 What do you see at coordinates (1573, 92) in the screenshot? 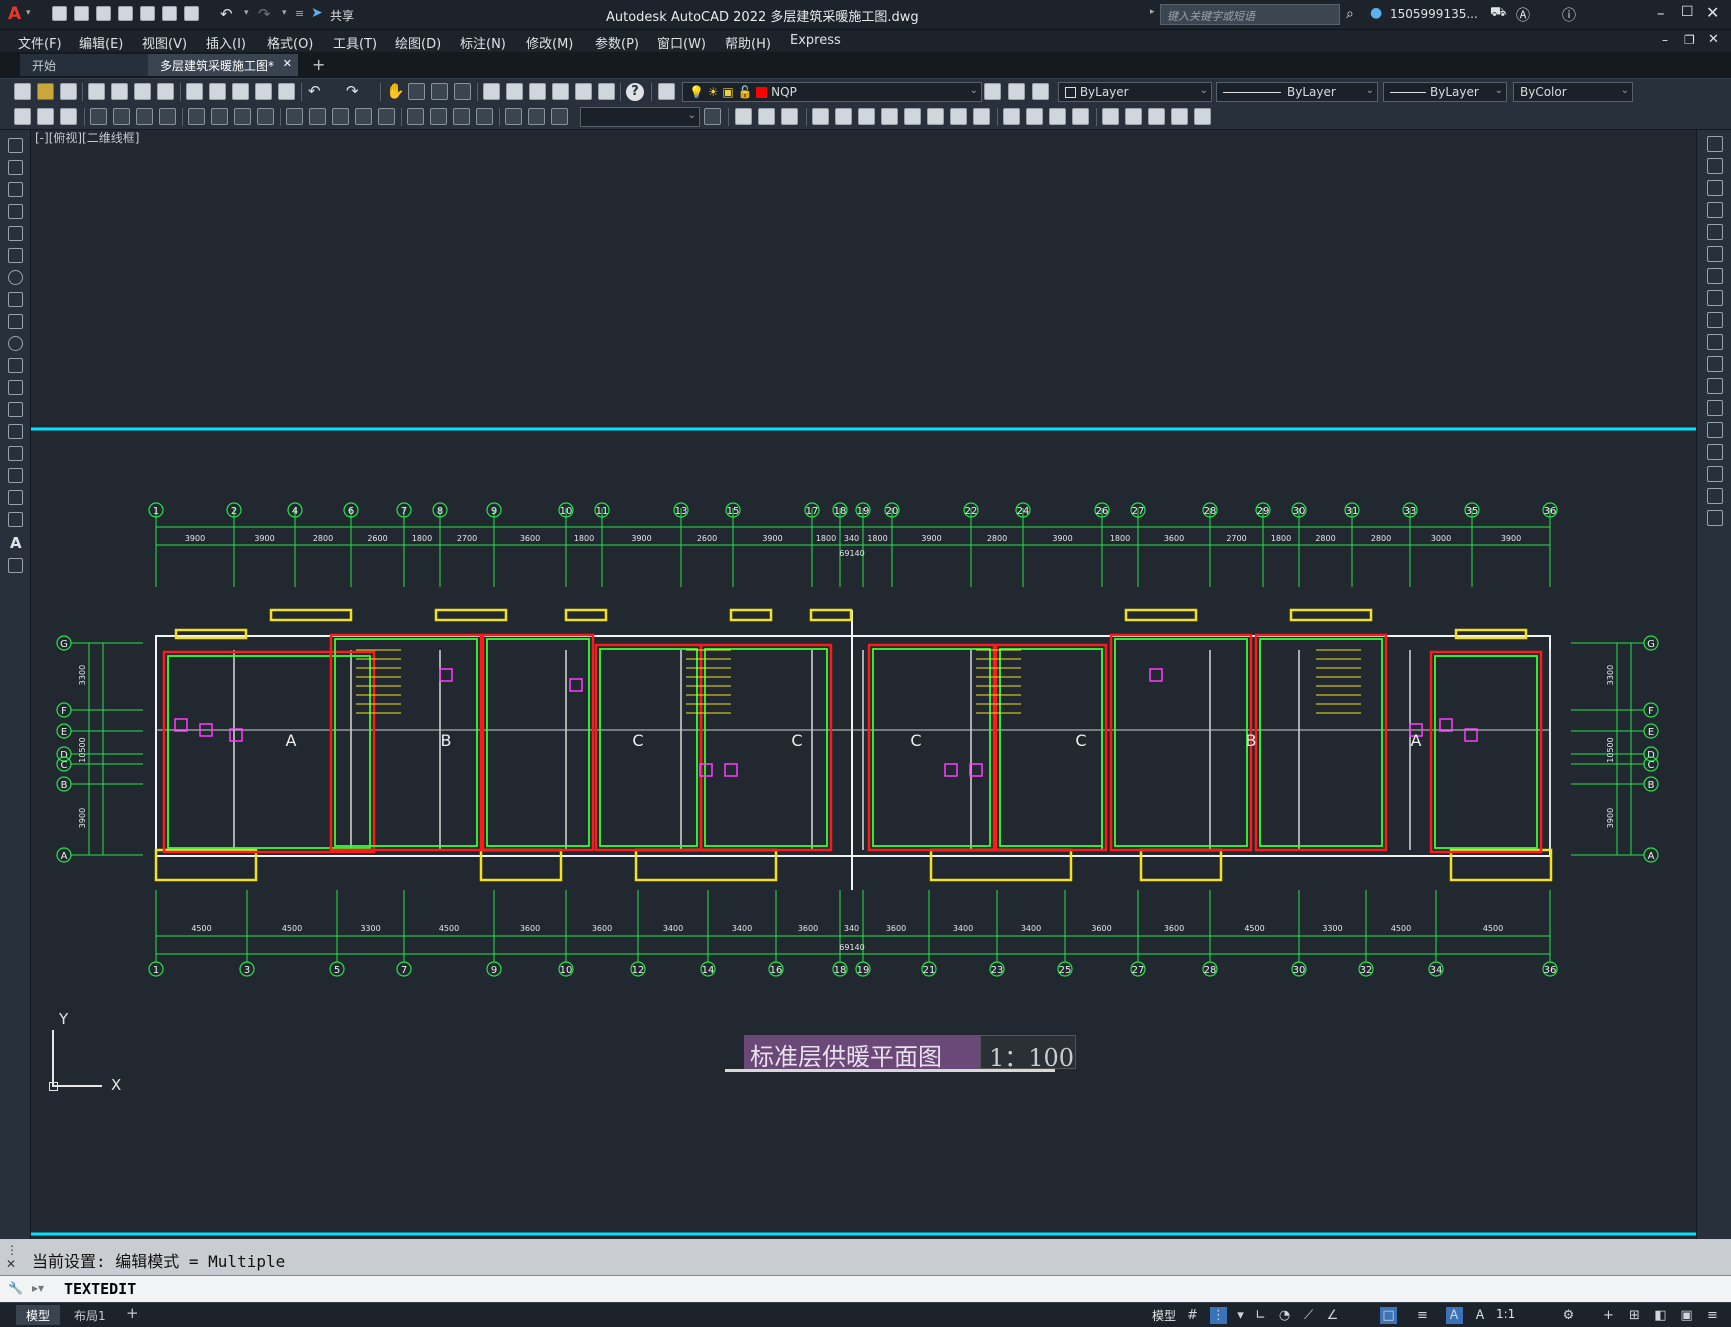
I see `plotstyle-combo: ByColor ⌄` at bounding box center [1573, 92].